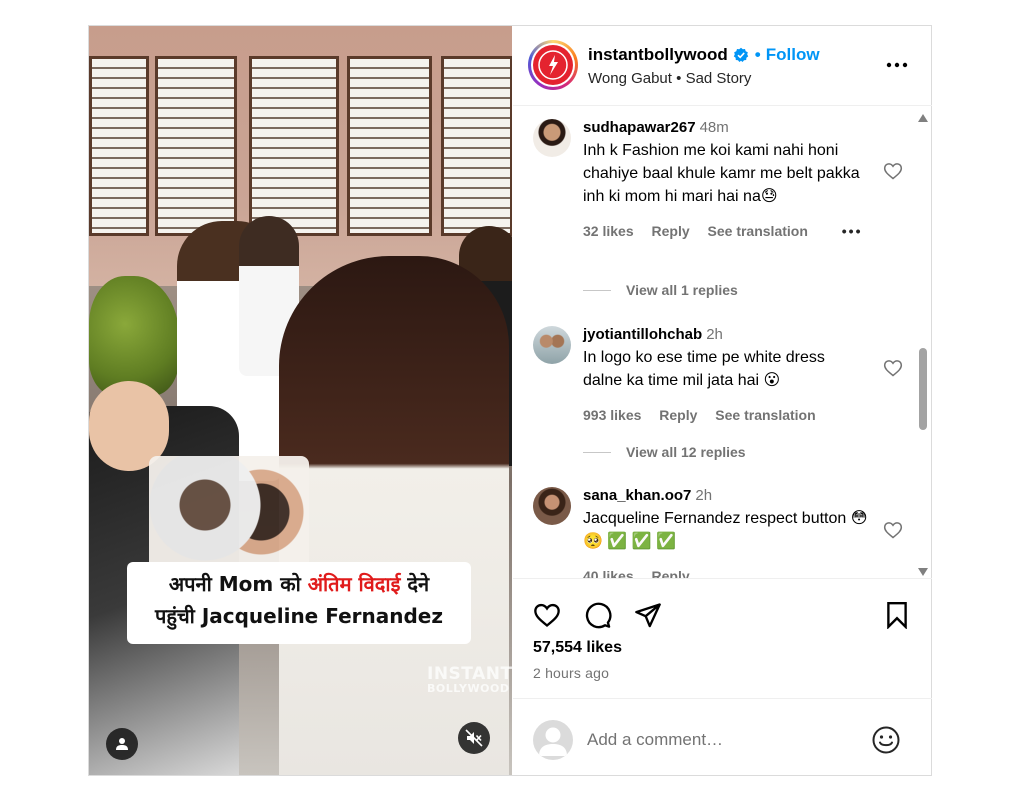  I want to click on share-button, so click(648, 615).